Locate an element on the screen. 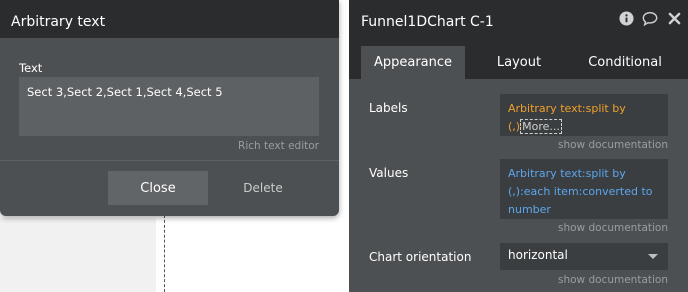 The height and width of the screenshot is (292, 688). chevron-down-icon is located at coordinates (653, 256).